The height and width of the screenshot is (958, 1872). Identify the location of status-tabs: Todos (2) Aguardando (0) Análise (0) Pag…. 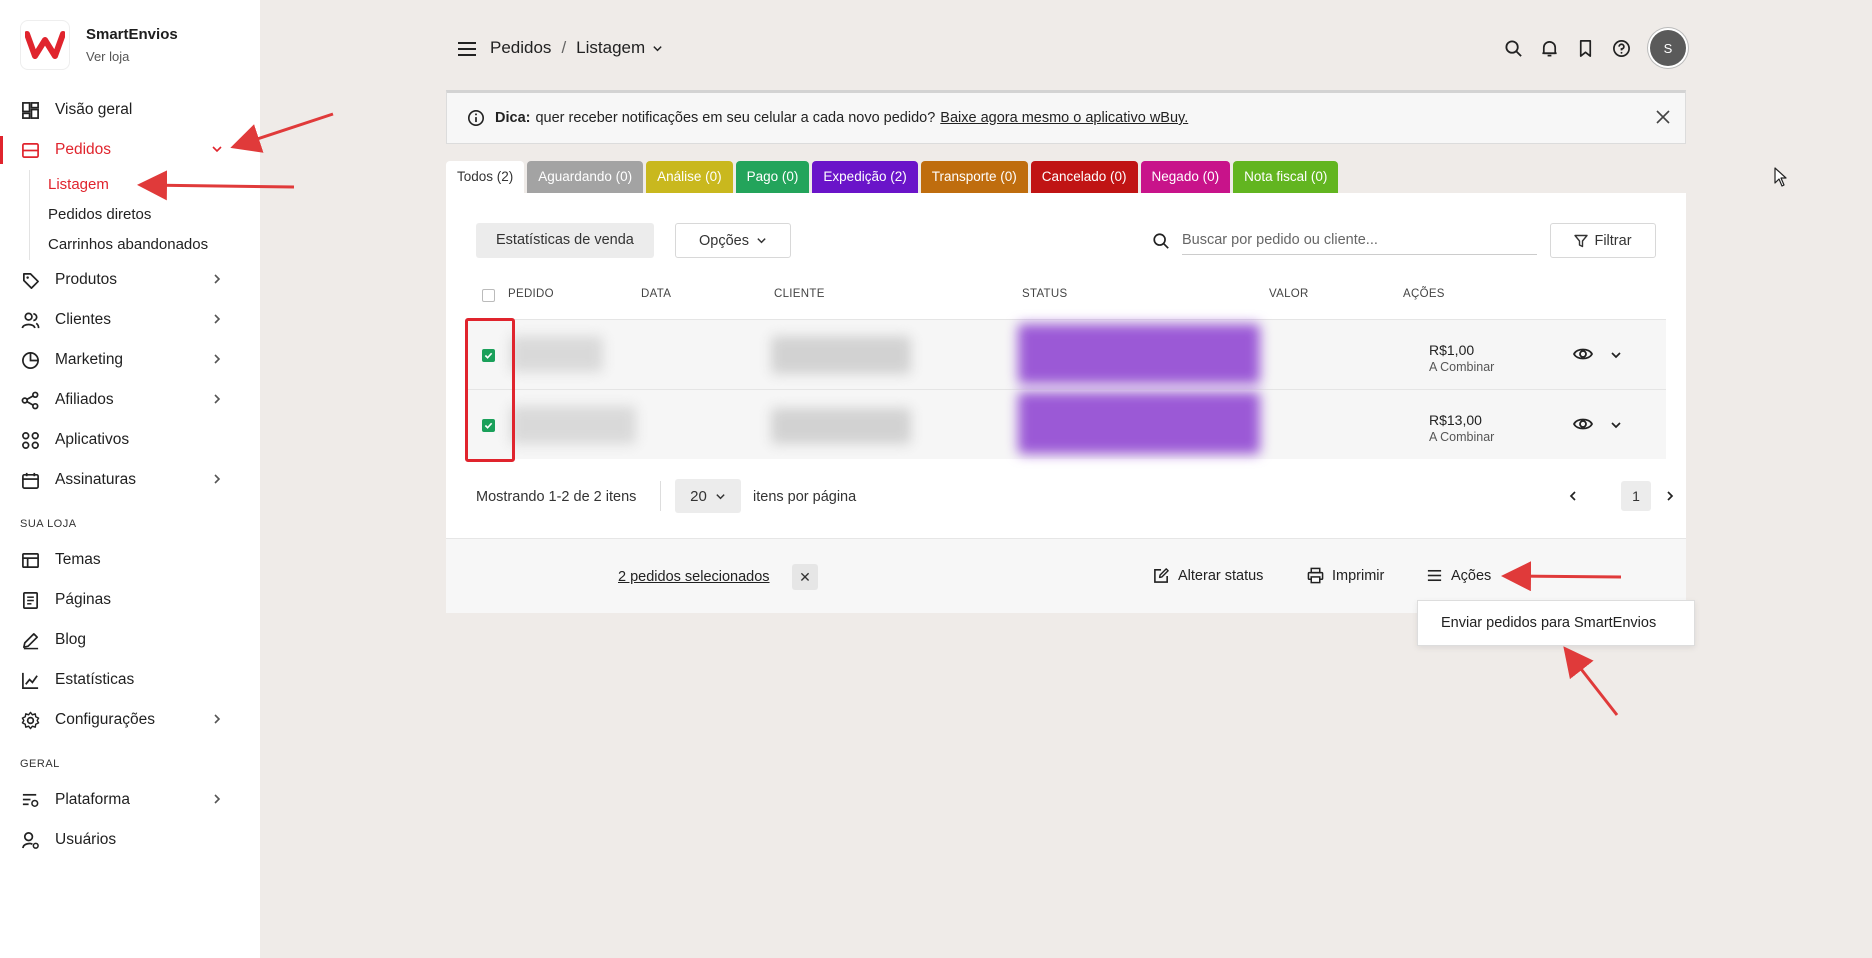
(893, 177).